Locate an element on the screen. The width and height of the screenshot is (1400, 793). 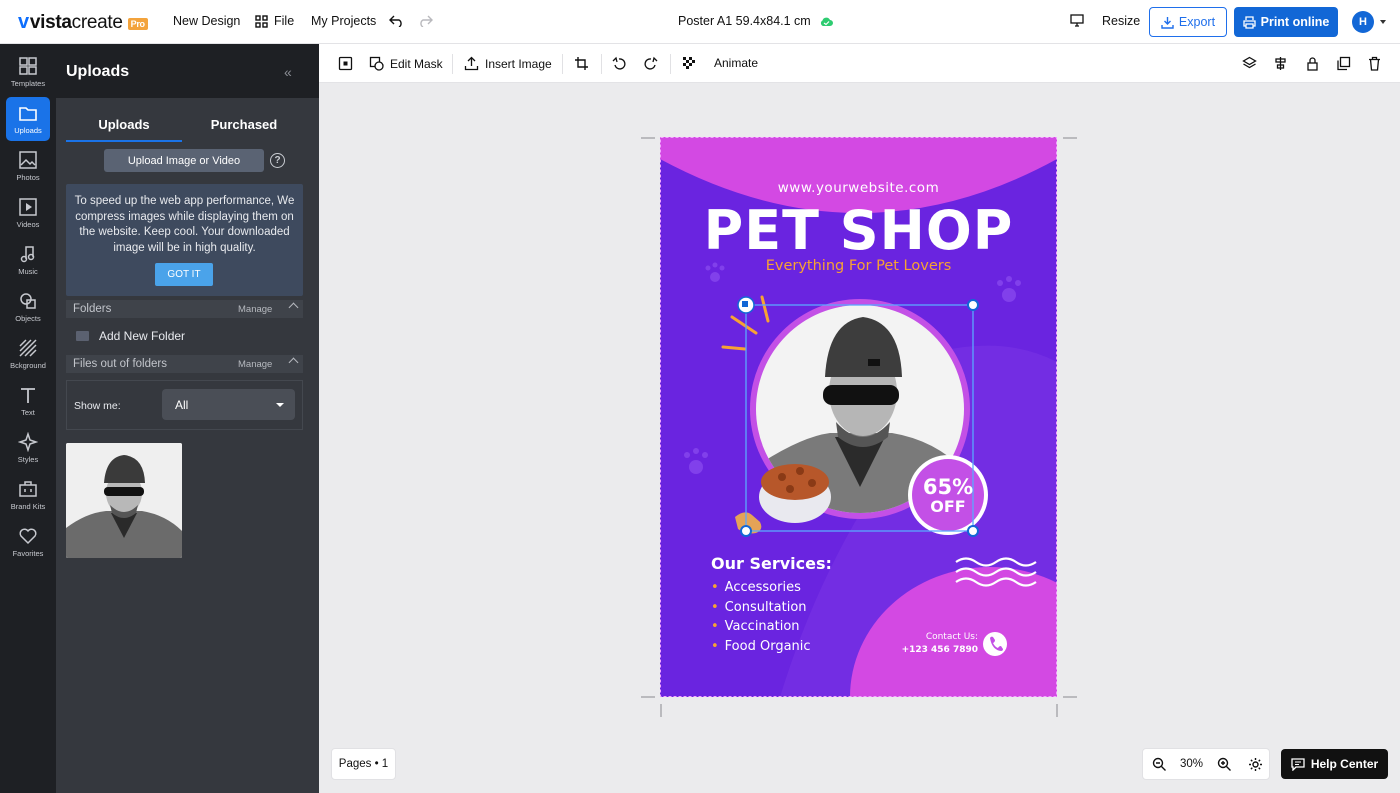
services-title: Our Services: is located at coordinates (771, 563).